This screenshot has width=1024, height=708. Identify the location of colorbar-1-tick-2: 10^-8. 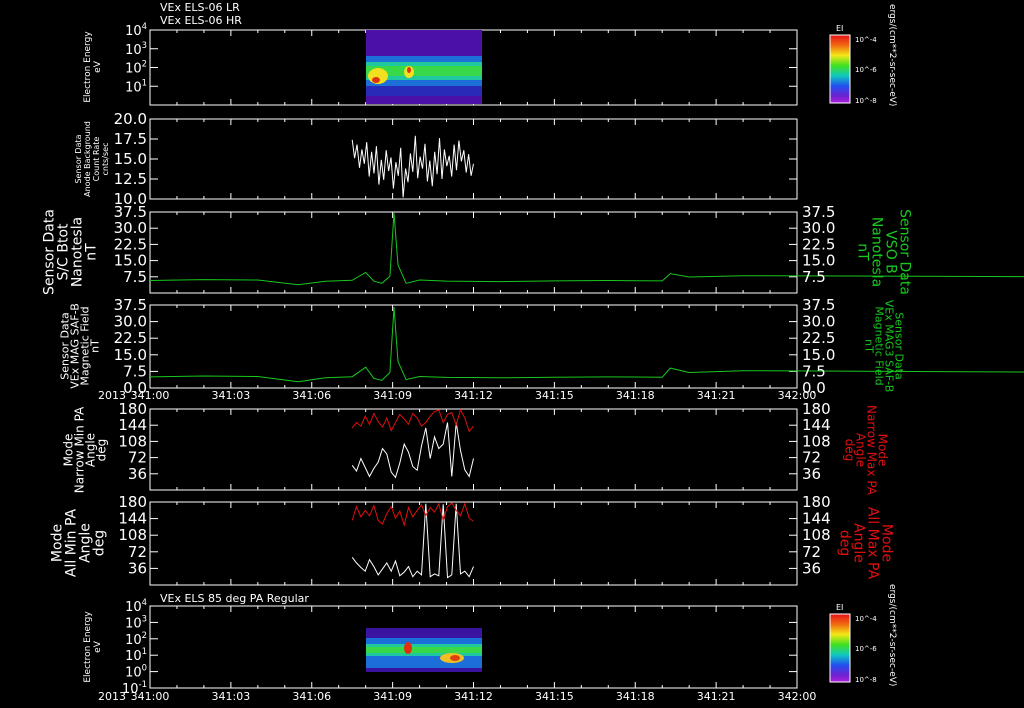
(866, 101).